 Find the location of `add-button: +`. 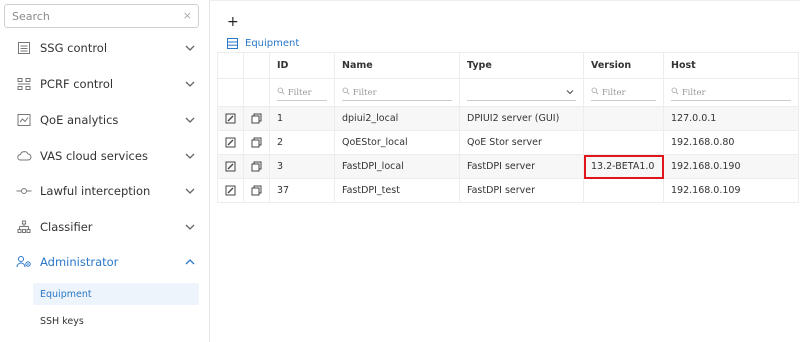

add-button: + is located at coordinates (233, 22).